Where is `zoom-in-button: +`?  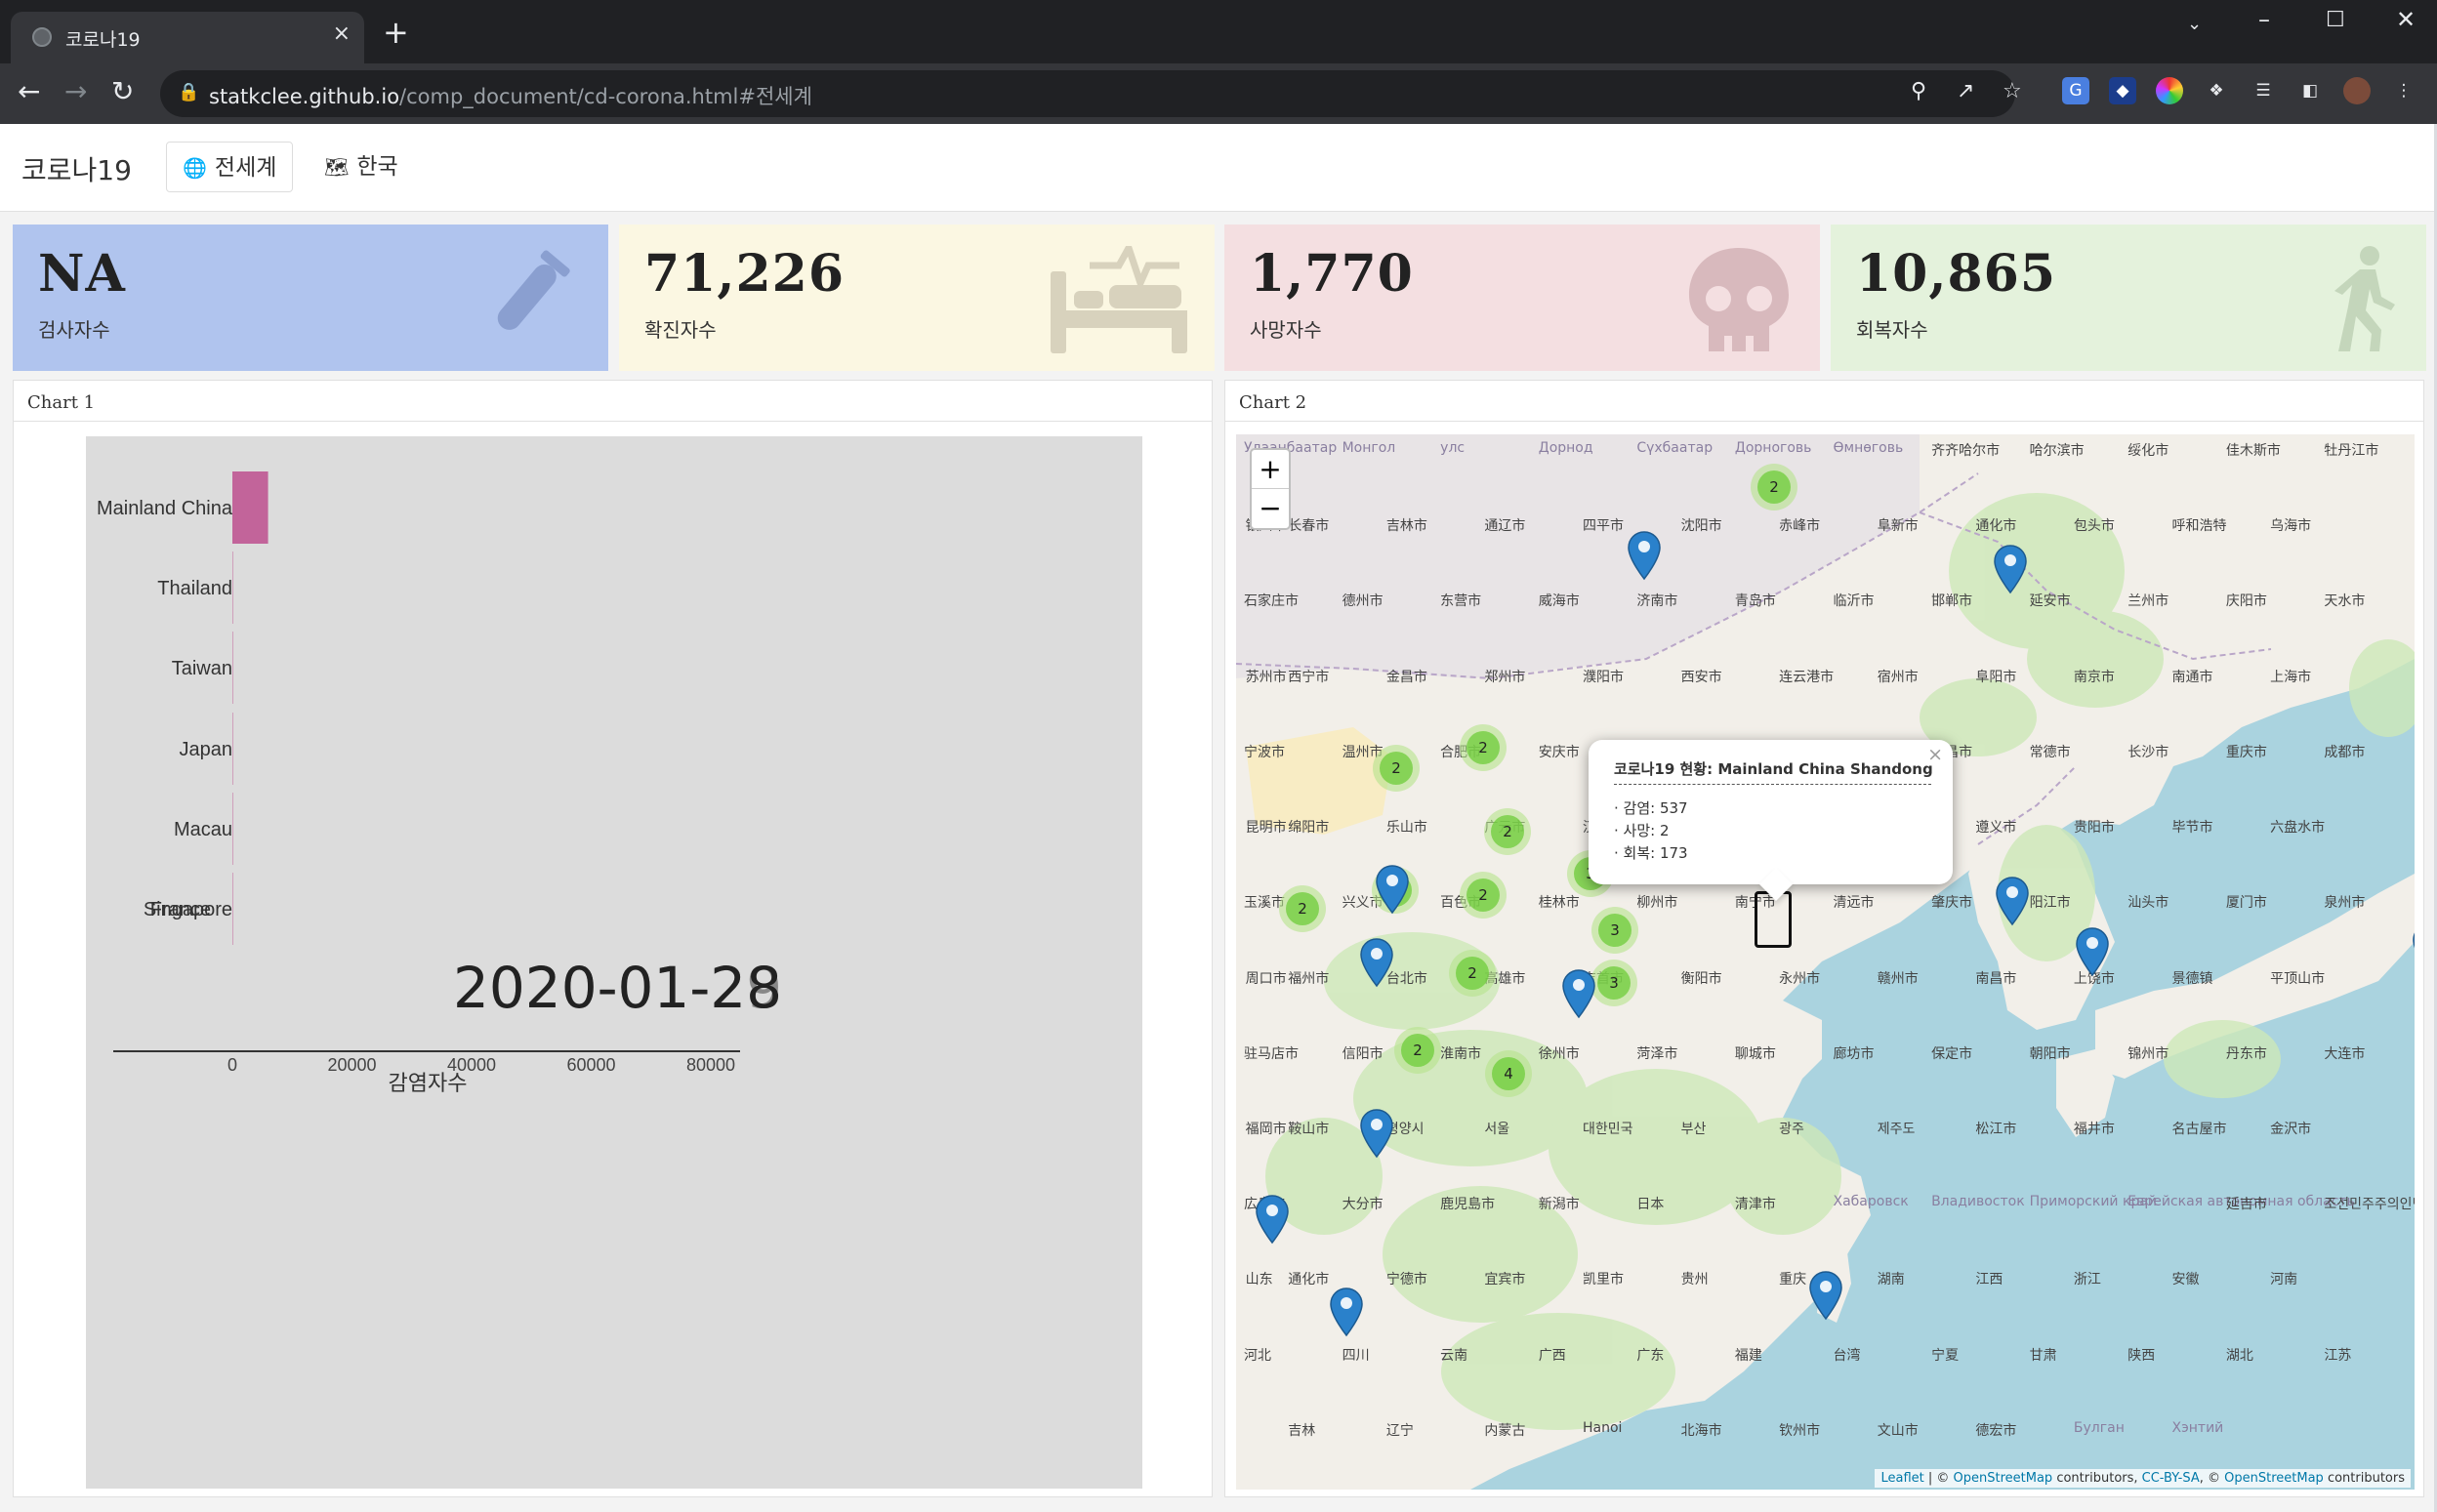
zoom-in-button: + is located at coordinates (1270, 470).